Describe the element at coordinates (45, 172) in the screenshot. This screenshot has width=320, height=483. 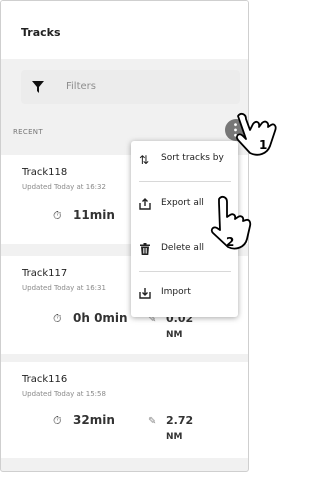
I see `track-name: Track118` at that location.